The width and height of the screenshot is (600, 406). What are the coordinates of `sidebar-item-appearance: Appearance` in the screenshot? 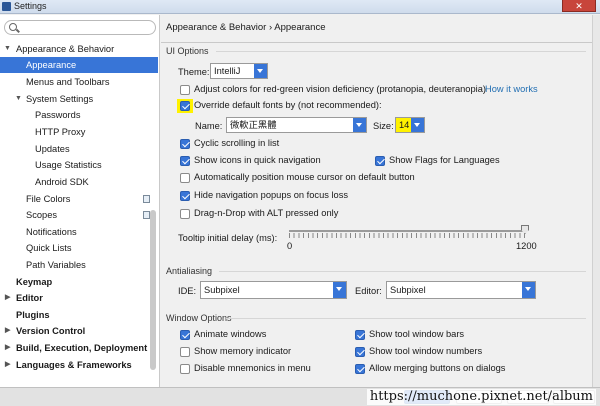 It's located at (79, 65).